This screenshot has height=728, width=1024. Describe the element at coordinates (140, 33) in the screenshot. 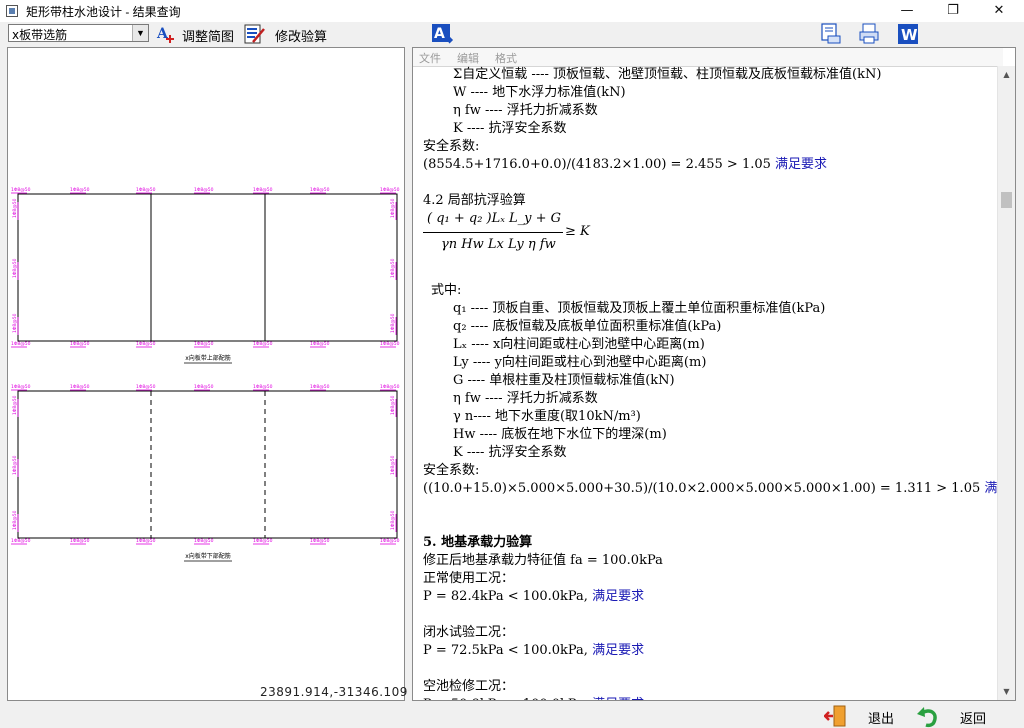

I see `chevron-down-icon: ▼` at that location.